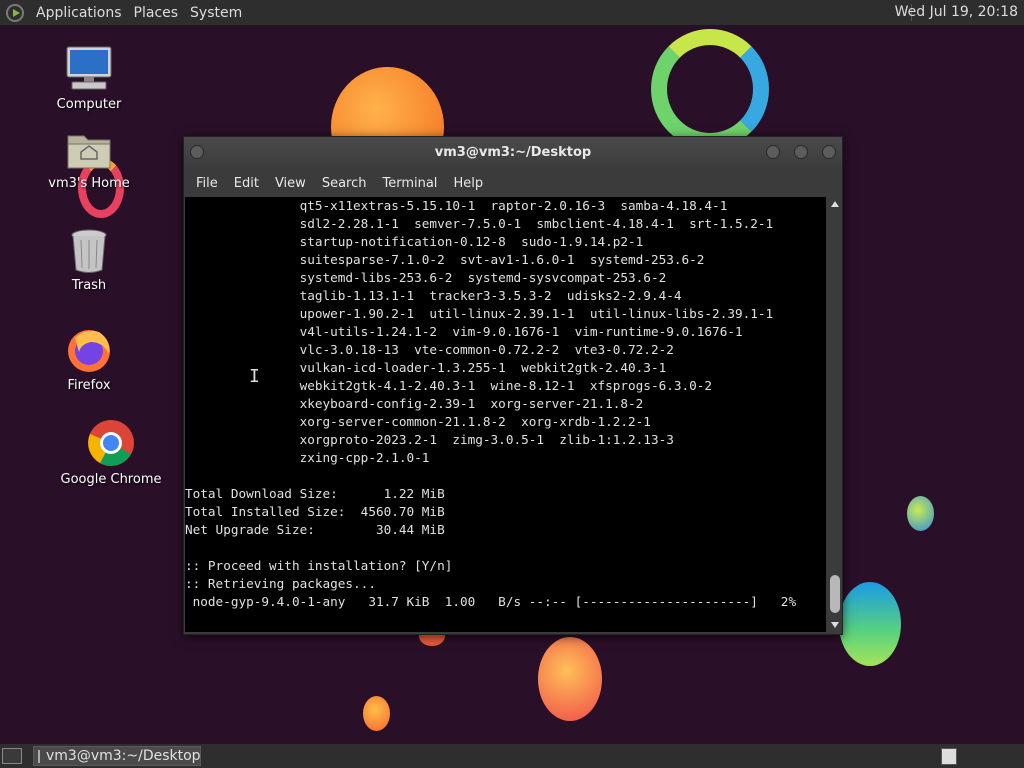  What do you see at coordinates (835, 414) in the screenshot?
I see `terminal-scrollbar` at bounding box center [835, 414].